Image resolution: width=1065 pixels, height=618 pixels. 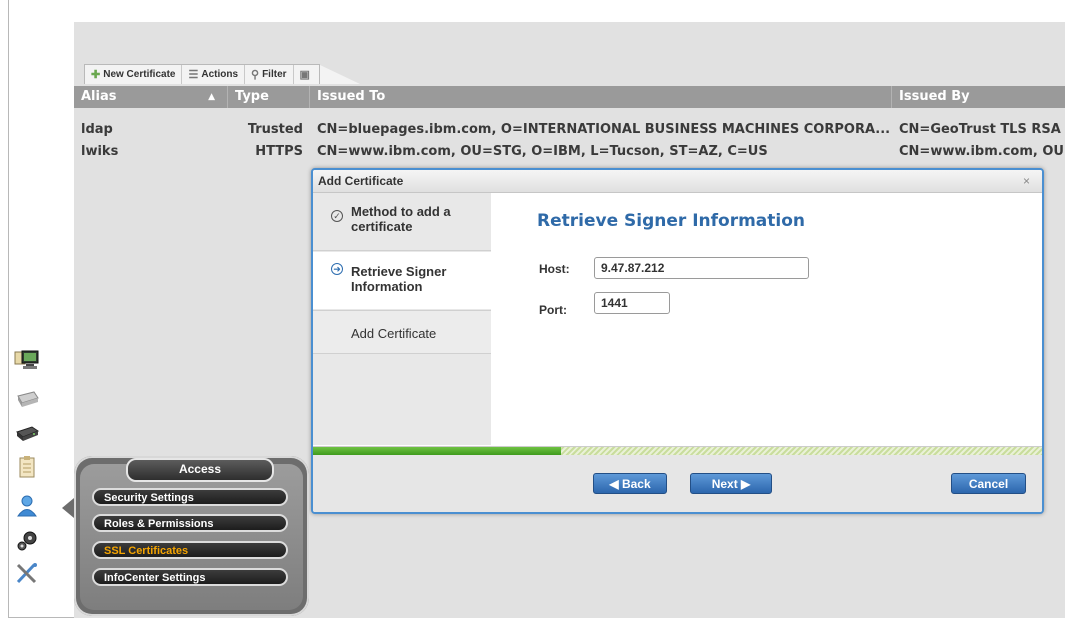 What do you see at coordinates (279, 151) in the screenshot?
I see `cell-type: HTTPS` at bounding box center [279, 151].